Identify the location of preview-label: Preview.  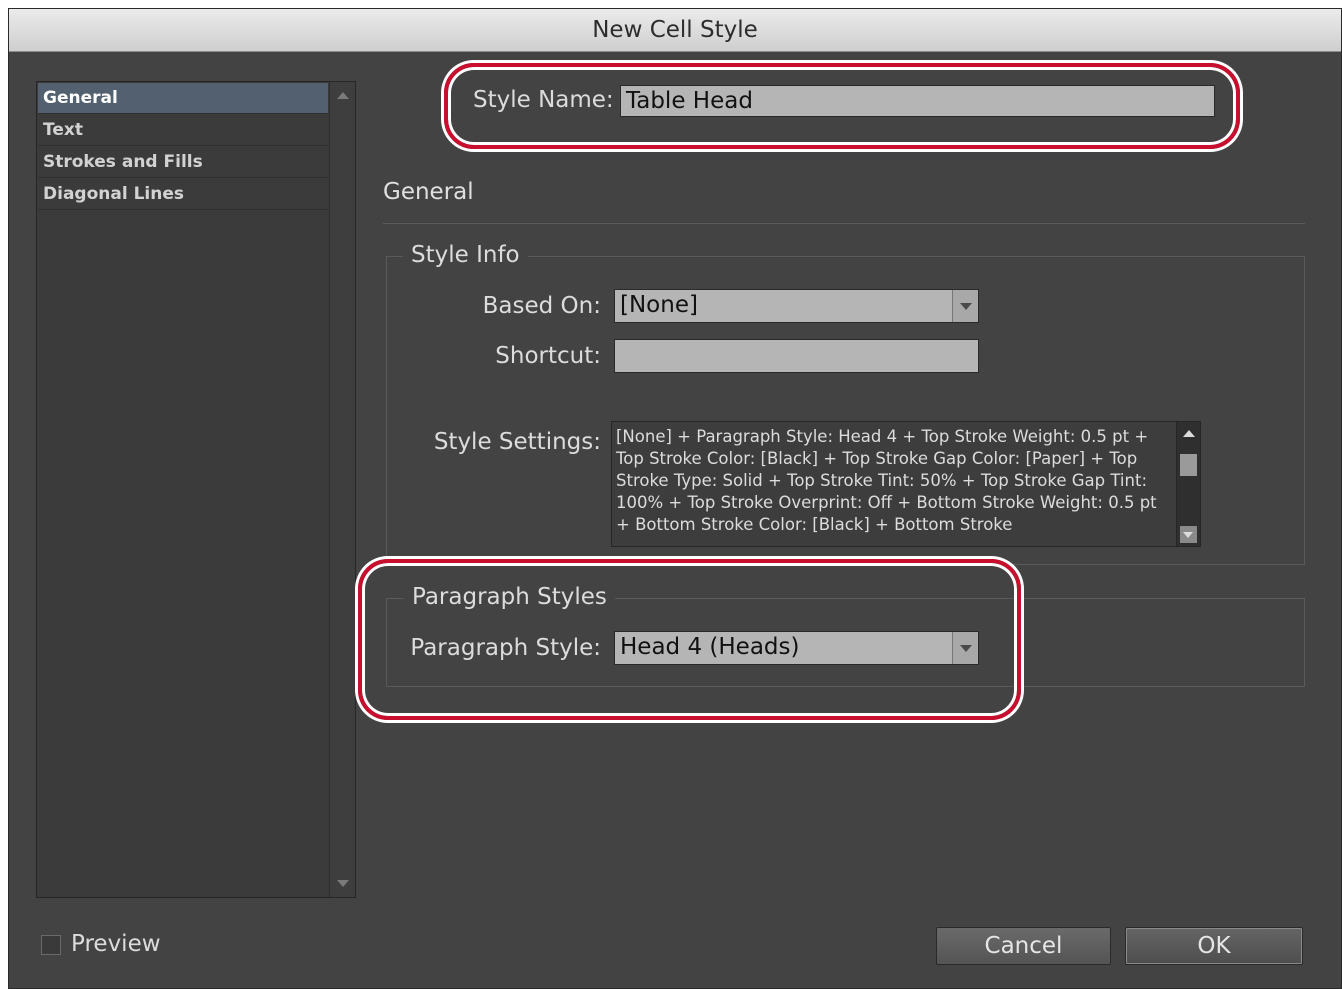
(116, 944).